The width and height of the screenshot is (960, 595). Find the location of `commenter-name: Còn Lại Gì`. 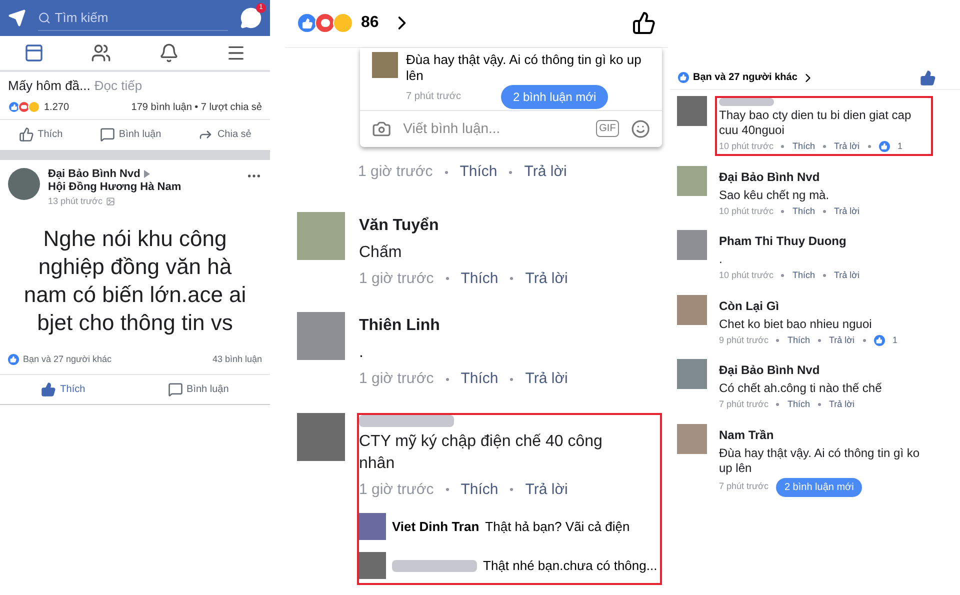

commenter-name: Còn Lại Gì is located at coordinates (824, 305).